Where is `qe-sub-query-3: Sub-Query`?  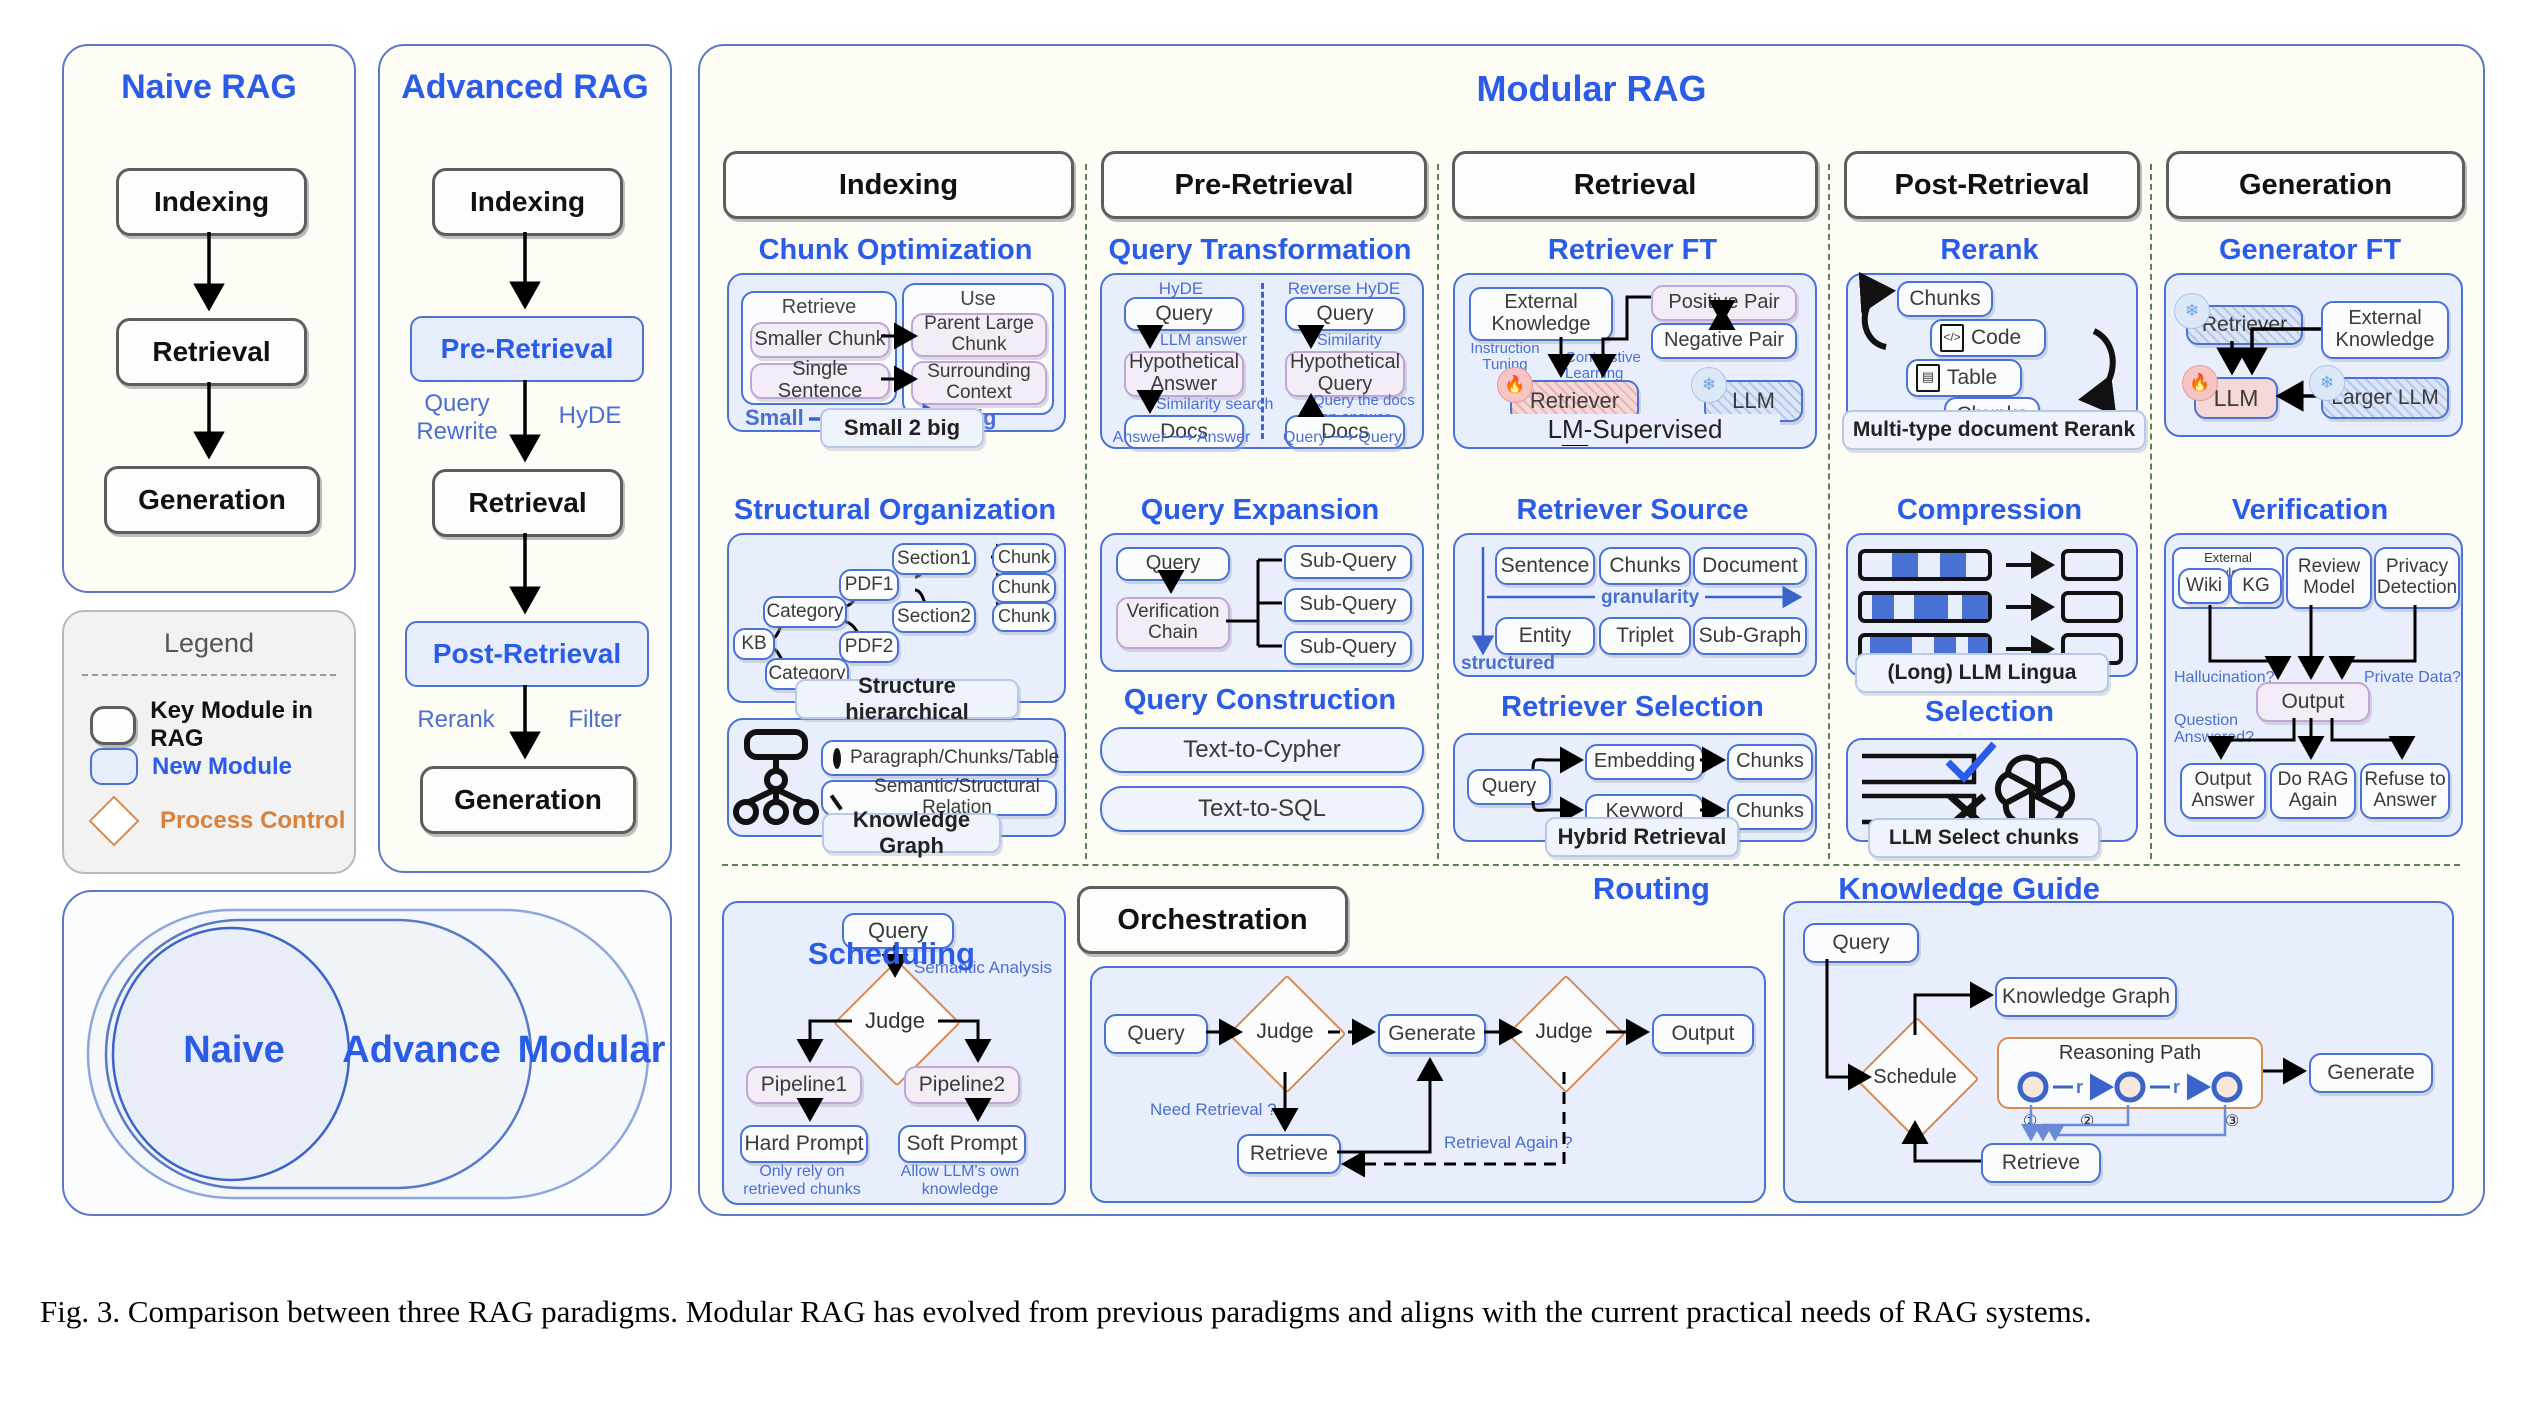
qe-sub-query-3: Sub-Query is located at coordinates (1348, 648).